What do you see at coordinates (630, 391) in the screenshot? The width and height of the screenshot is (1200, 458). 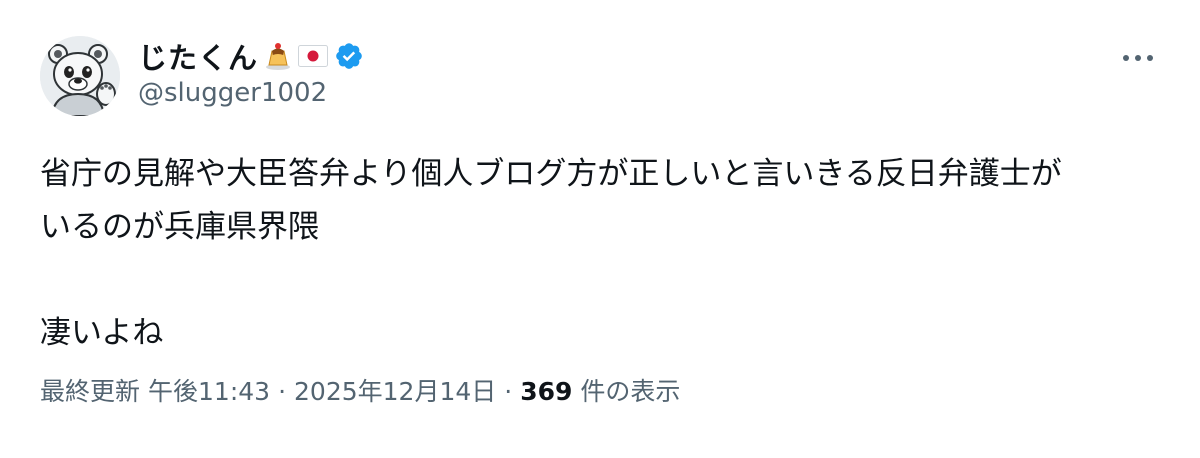 I see `views-label: 件の表示` at bounding box center [630, 391].